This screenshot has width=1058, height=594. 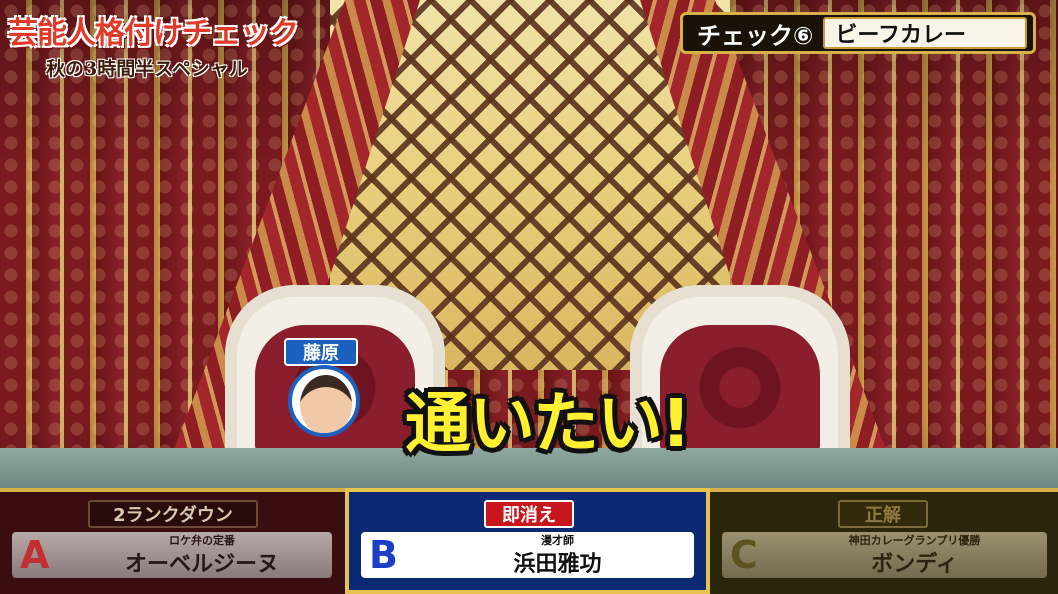 What do you see at coordinates (529, 514) in the screenshot?
I see `option-b-status-tag: 即消え` at bounding box center [529, 514].